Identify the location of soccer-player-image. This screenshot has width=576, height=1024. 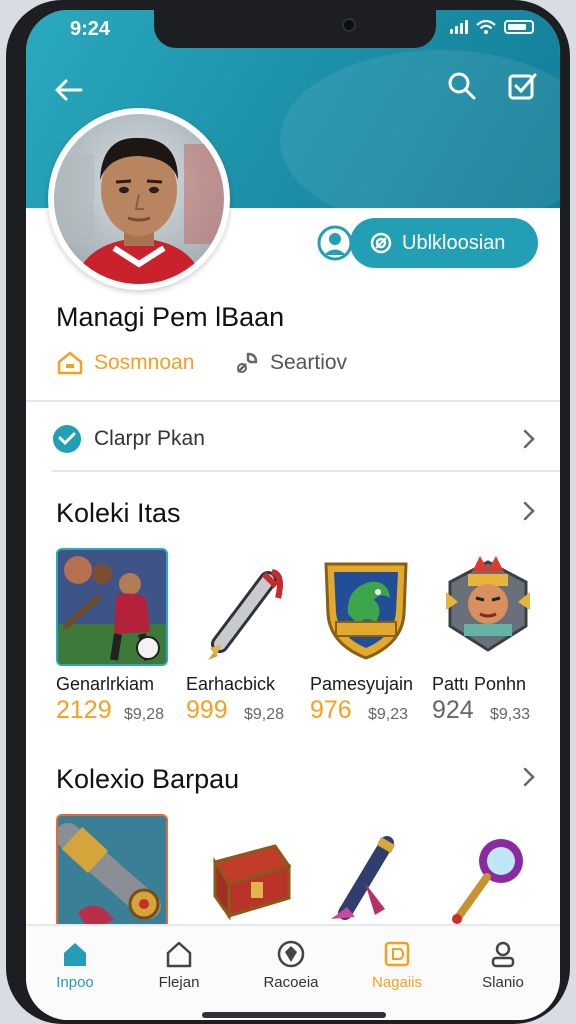
(112, 607).